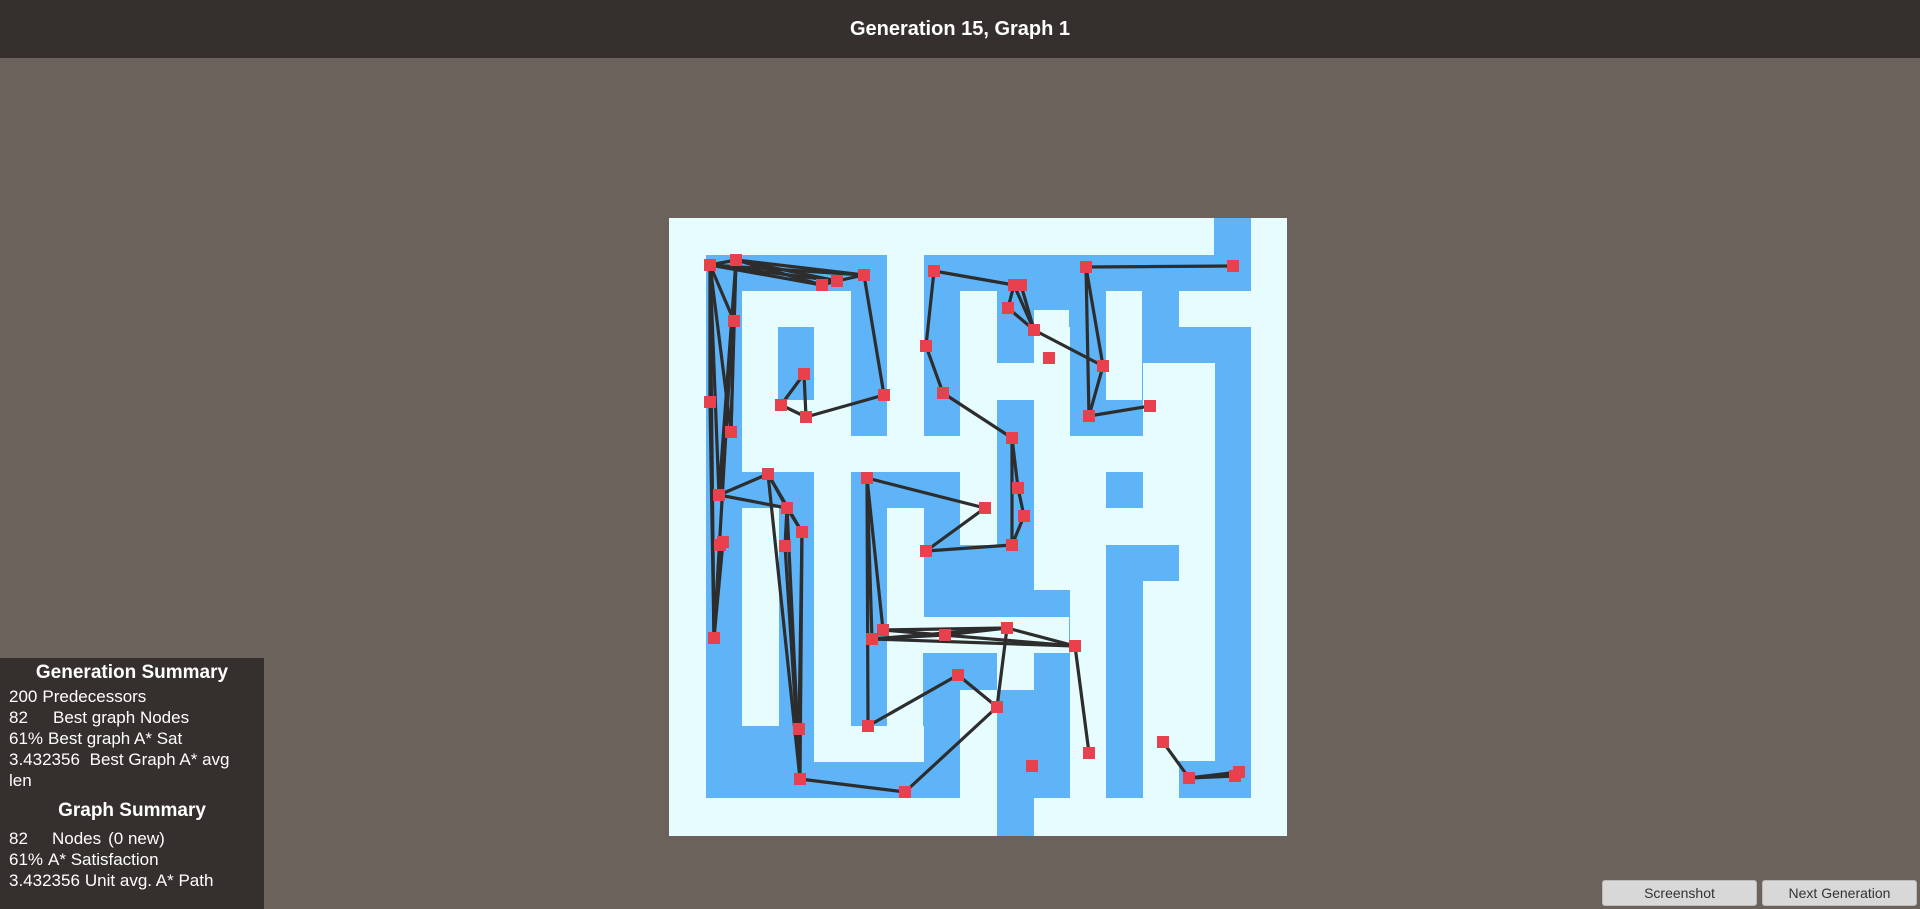  What do you see at coordinates (132, 672) in the screenshot?
I see `generation-summary-heading: Generation Summary` at bounding box center [132, 672].